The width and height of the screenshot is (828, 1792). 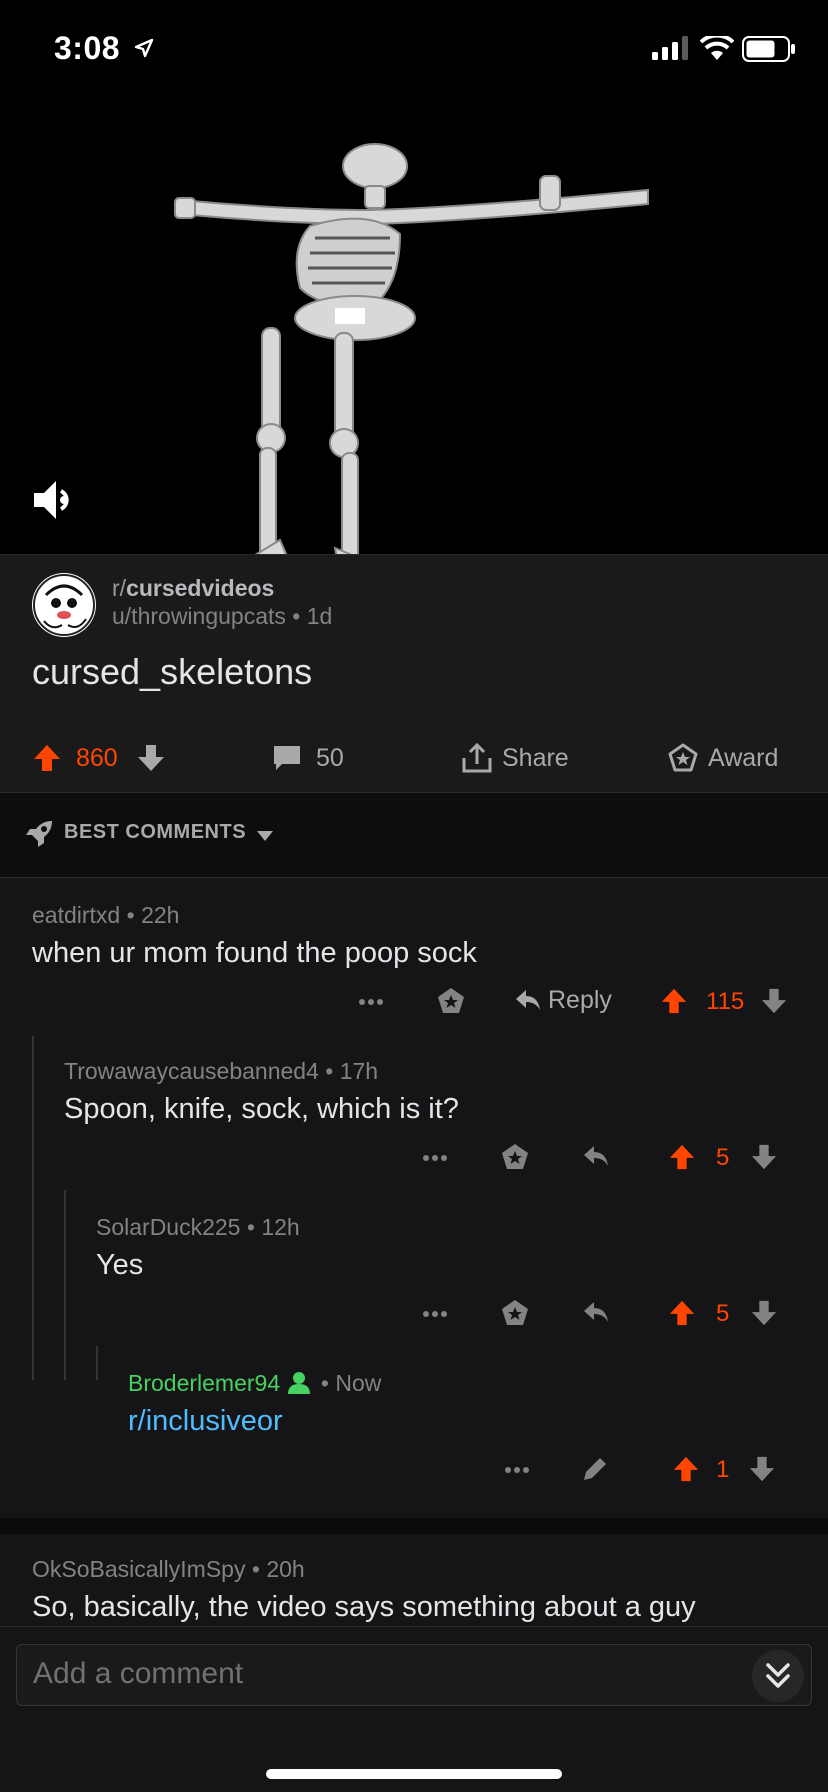 I want to click on cellular-signal-icon, so click(x=670, y=48).